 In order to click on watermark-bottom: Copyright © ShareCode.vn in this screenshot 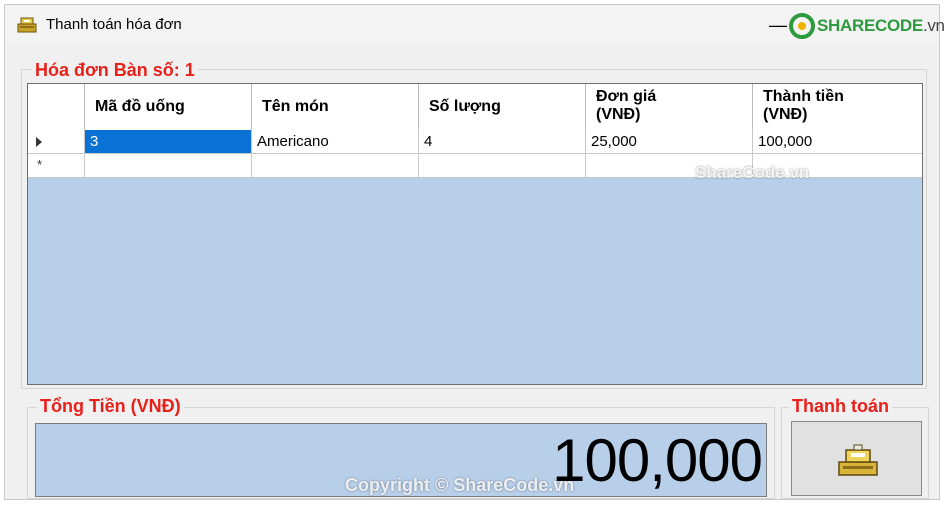, I will do `click(460, 485)`.